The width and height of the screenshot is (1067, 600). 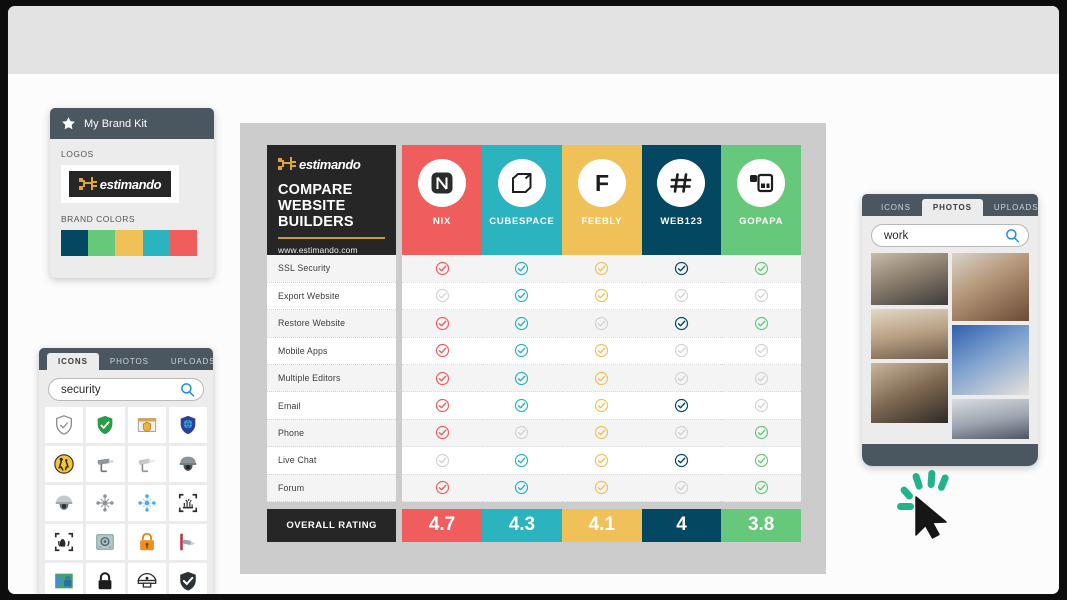 What do you see at coordinates (146, 578) in the screenshot?
I see `police-hat-icon` at bounding box center [146, 578].